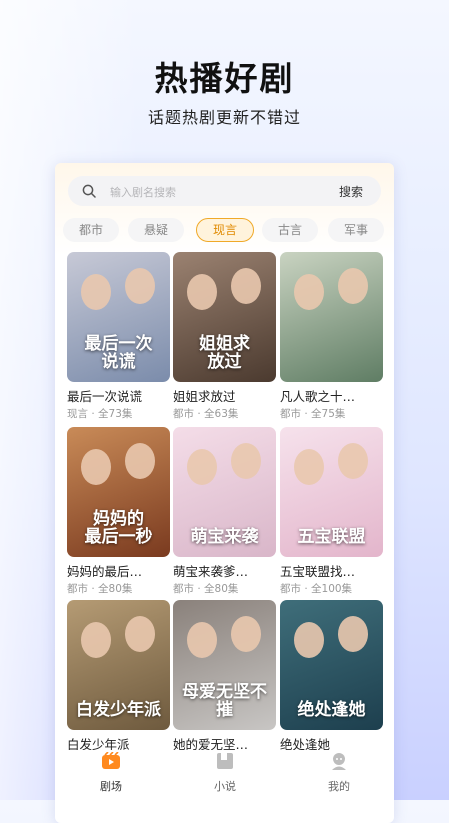 This screenshot has height=823, width=449. Describe the element at coordinates (206, 414) in the screenshot. I see `drama-meta: 都市 · 全63集` at that location.